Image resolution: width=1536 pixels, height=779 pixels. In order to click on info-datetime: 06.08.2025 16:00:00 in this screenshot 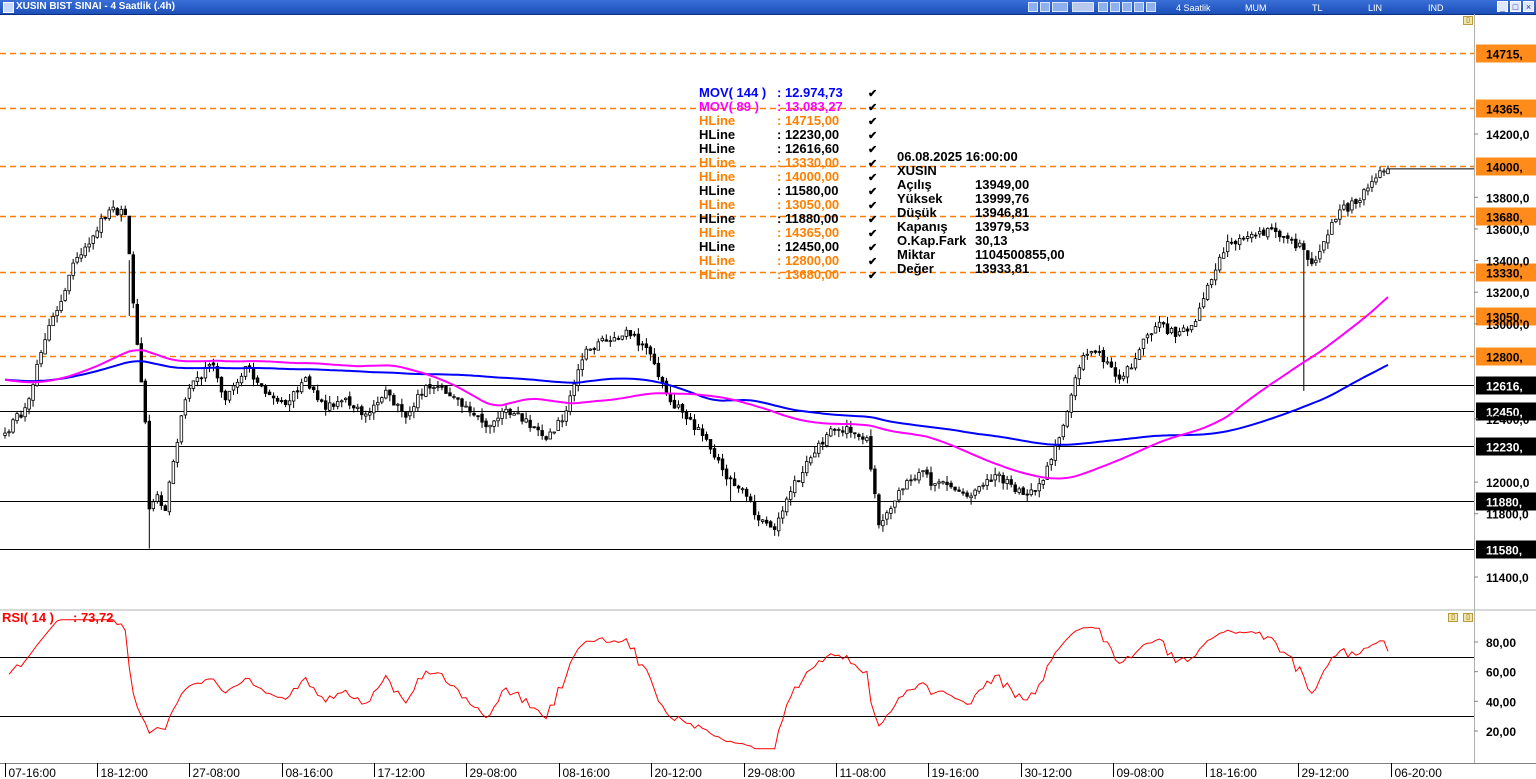, I will do `click(957, 156)`.